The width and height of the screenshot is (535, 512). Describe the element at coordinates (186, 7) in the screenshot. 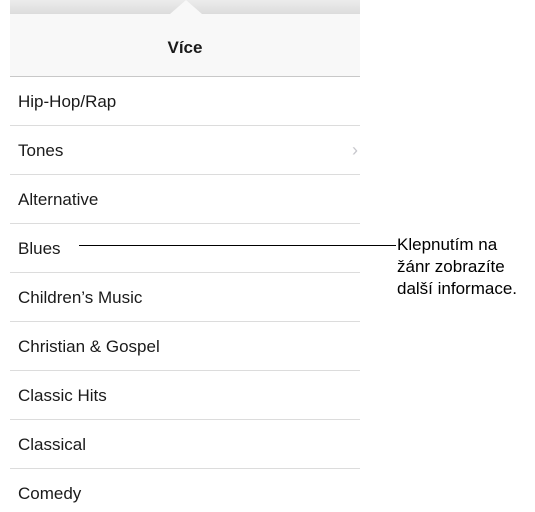

I see `popover-arrow` at that location.